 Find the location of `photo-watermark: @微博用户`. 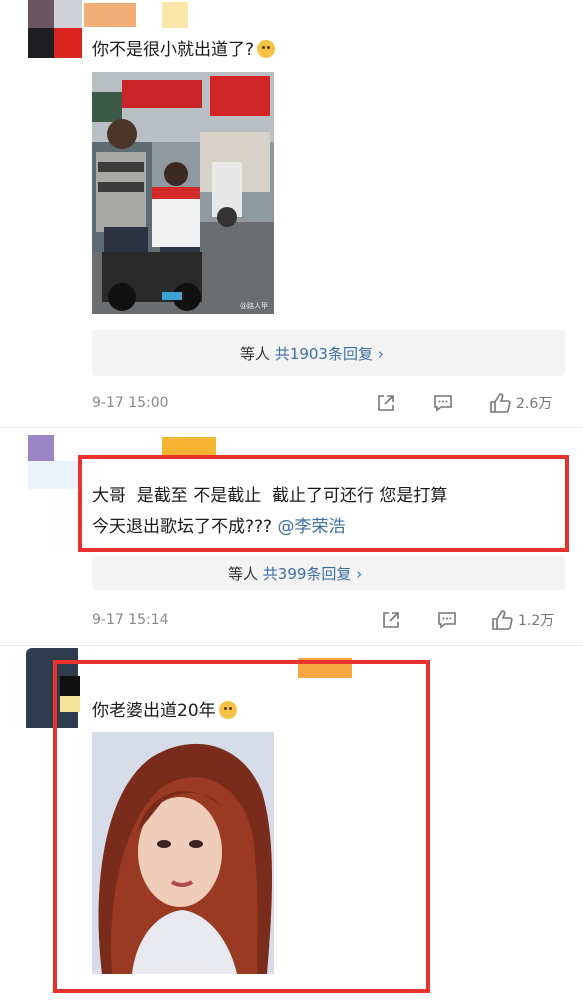

photo-watermark: @微博用户 is located at coordinates (179, 965).